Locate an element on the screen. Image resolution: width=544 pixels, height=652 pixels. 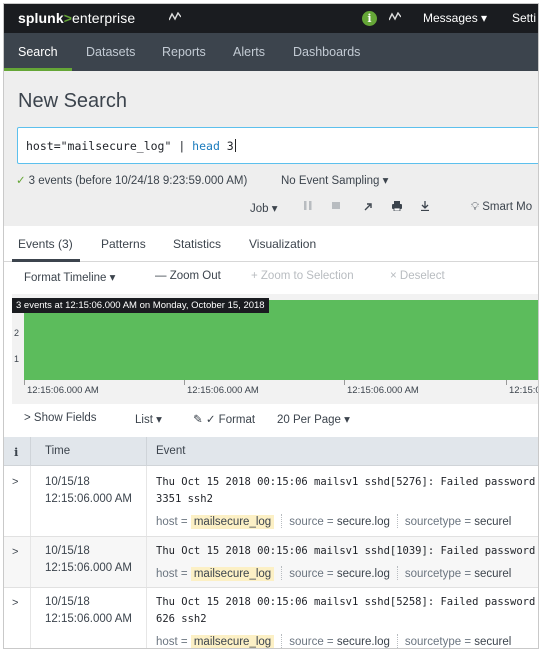
search-command: head is located at coordinates (206, 146).